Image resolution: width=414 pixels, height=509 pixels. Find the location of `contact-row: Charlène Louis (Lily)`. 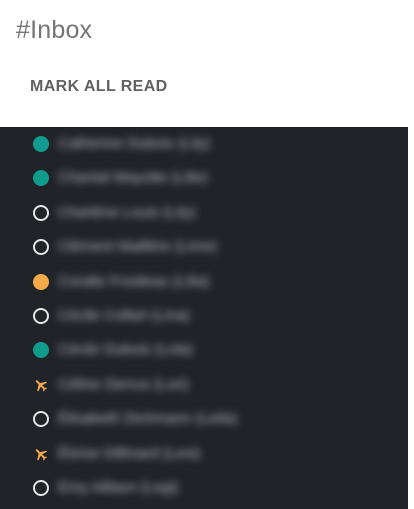

contact-row: Charlène Louis (Lily) is located at coordinates (204, 213).